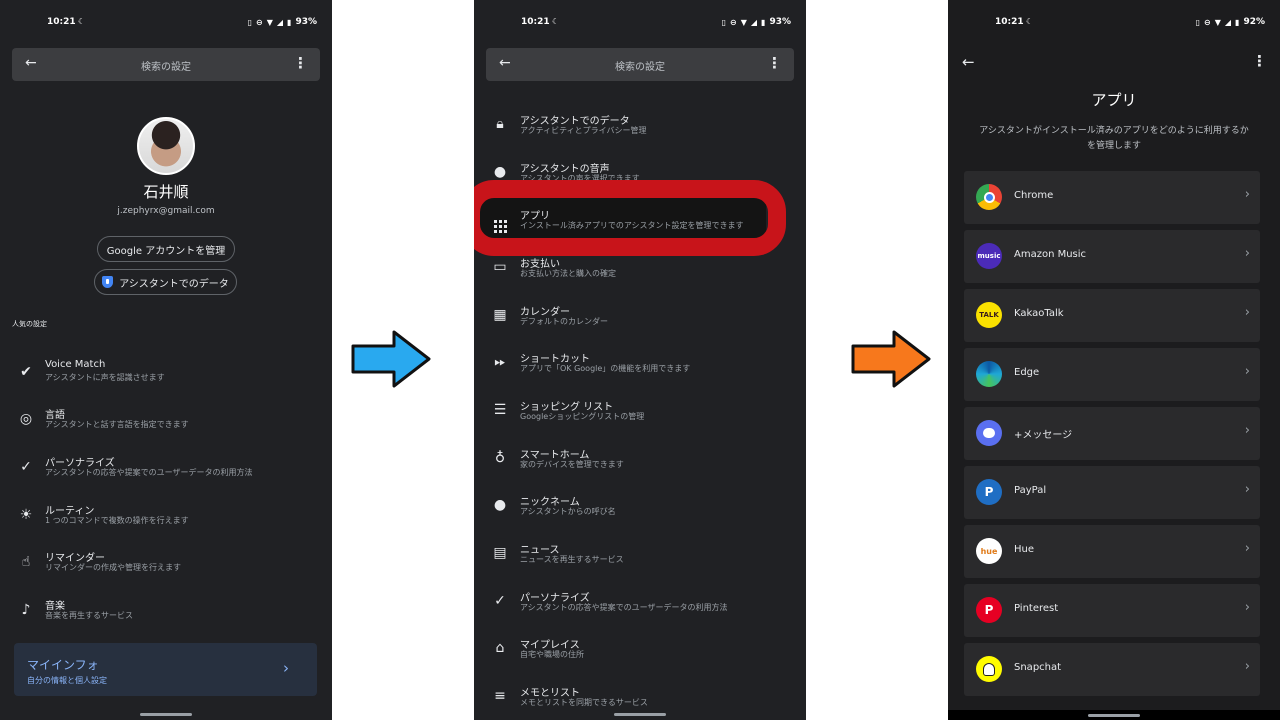 This screenshot has height=720, width=1280. I want to click on my-info-card: マイインフォ 自分の情報と個人設定 ›, so click(165, 669).